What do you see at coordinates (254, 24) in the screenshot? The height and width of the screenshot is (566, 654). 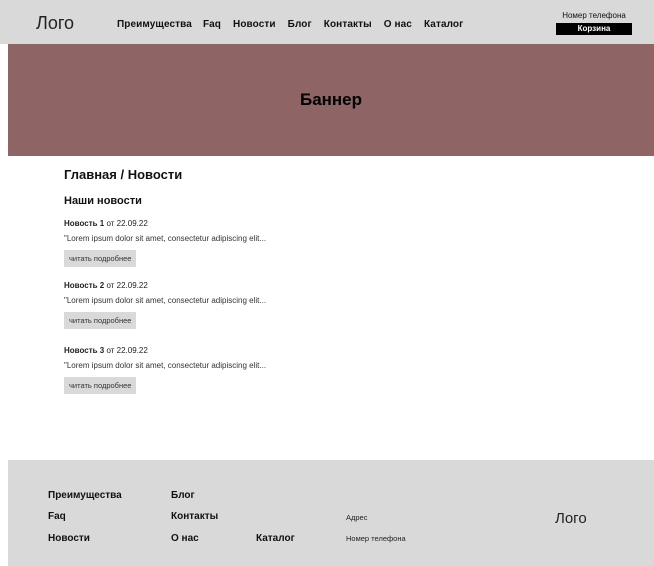 I see `nav-item-news: Новости` at bounding box center [254, 24].